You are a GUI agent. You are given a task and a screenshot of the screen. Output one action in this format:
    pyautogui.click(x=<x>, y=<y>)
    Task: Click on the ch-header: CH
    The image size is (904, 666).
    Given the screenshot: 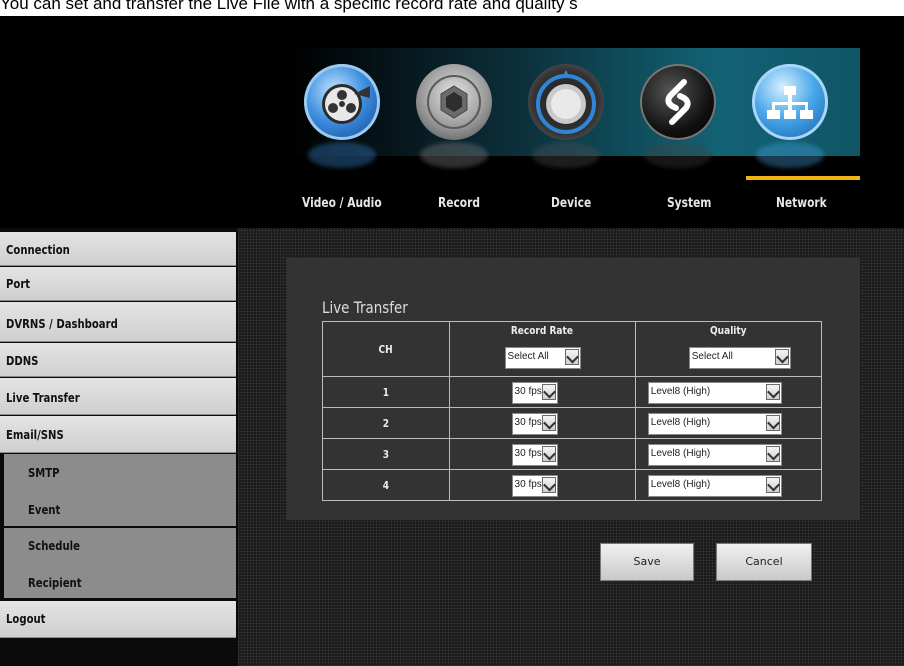 What is the action you would take?
    pyautogui.click(x=386, y=349)
    